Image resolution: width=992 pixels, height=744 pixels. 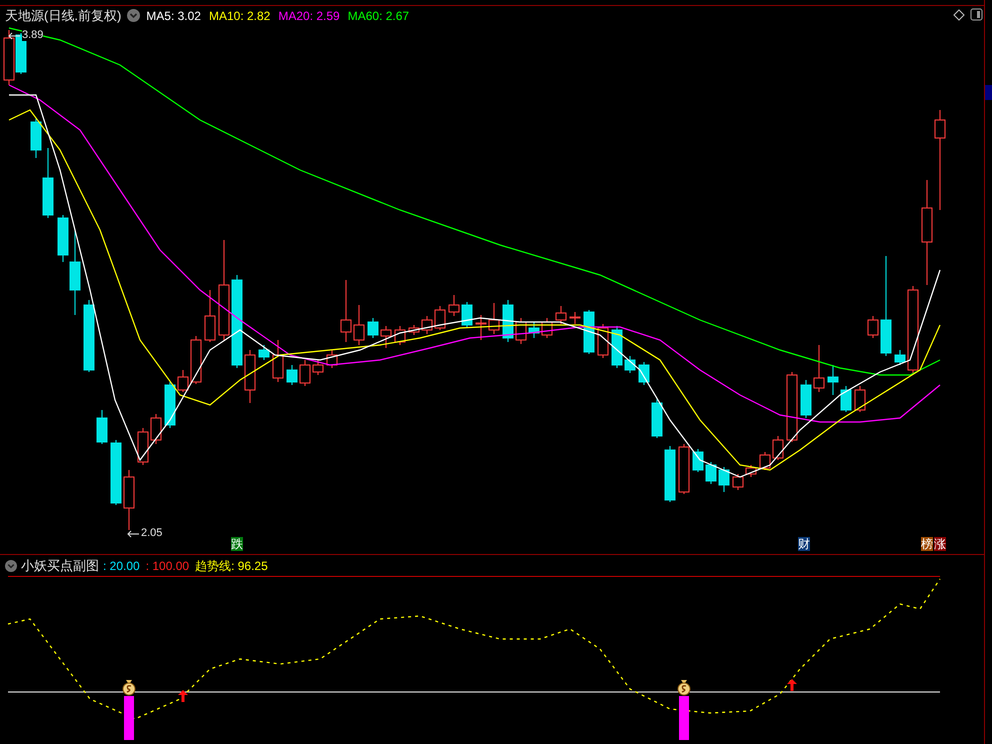 What do you see at coordinates (237, 544) in the screenshot?
I see `event-marker: 跌` at bounding box center [237, 544].